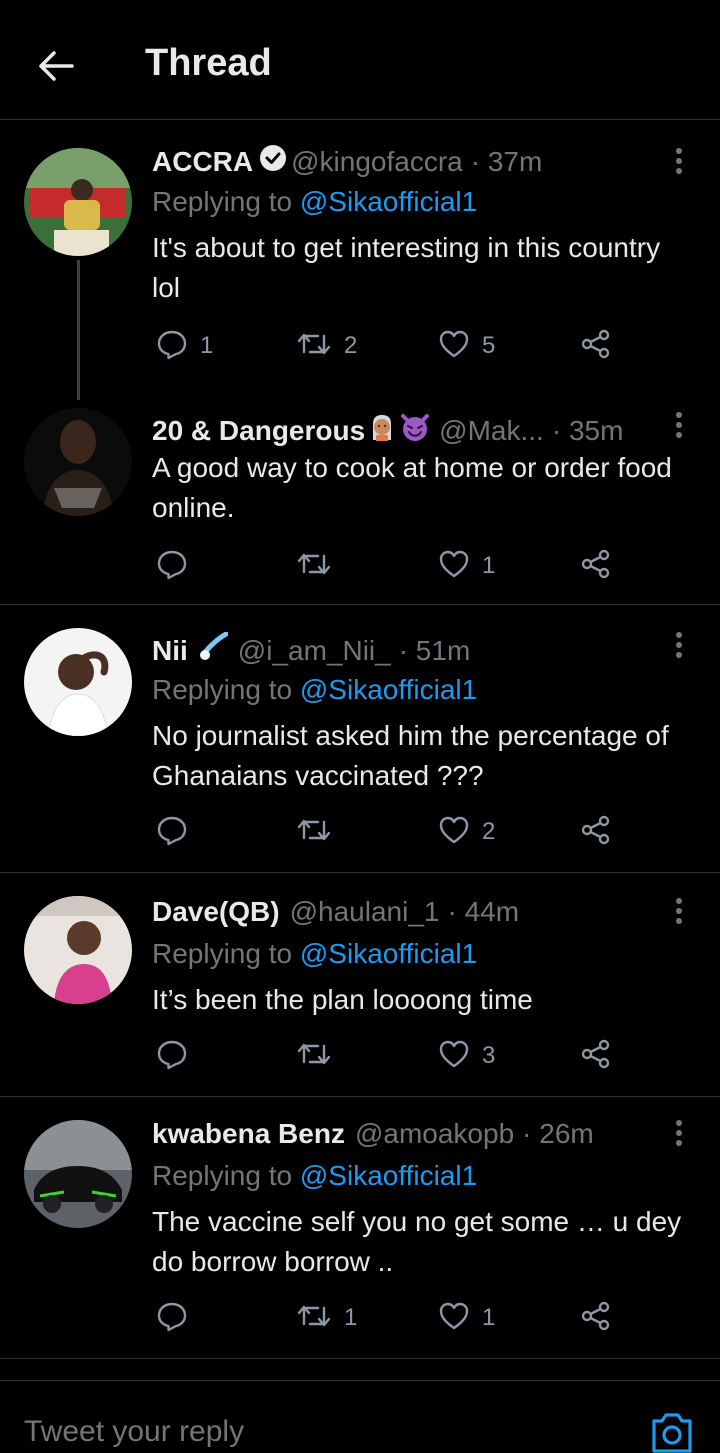  Describe the element at coordinates (360, 1416) in the screenshot. I see `reply-composer: Tweet your reply` at that location.